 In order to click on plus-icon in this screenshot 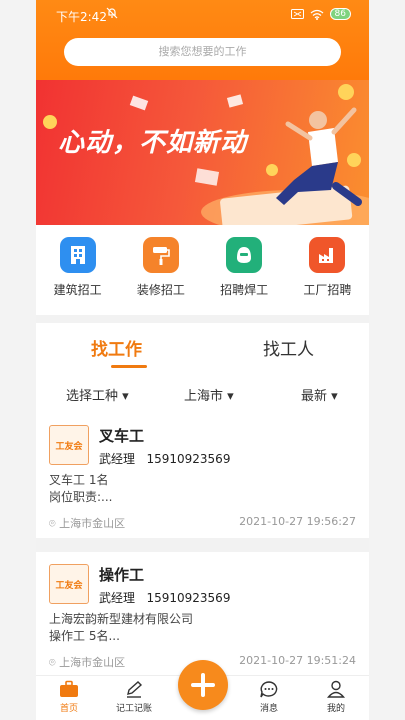, I will do `click(203, 685)`.